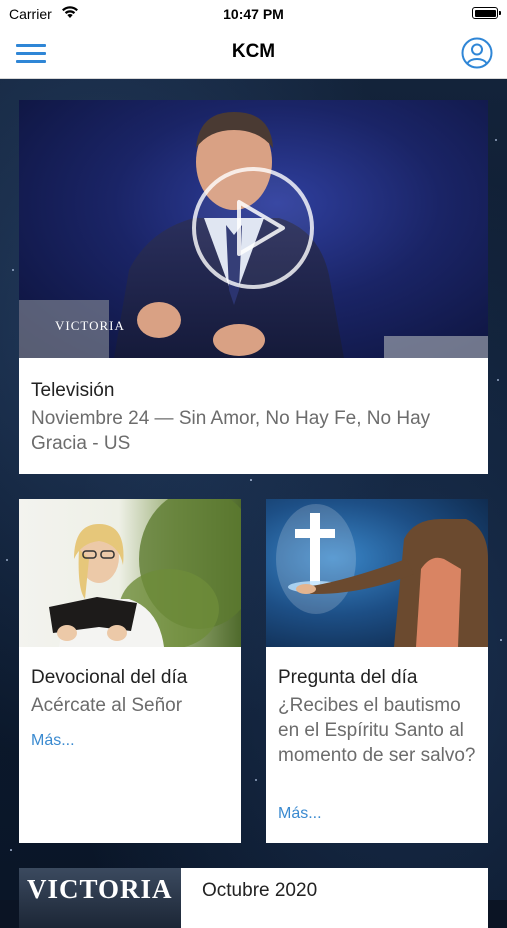 This screenshot has height=928, width=507. I want to click on magazine-card: VICTORIA Octubre 2020, so click(253, 898).